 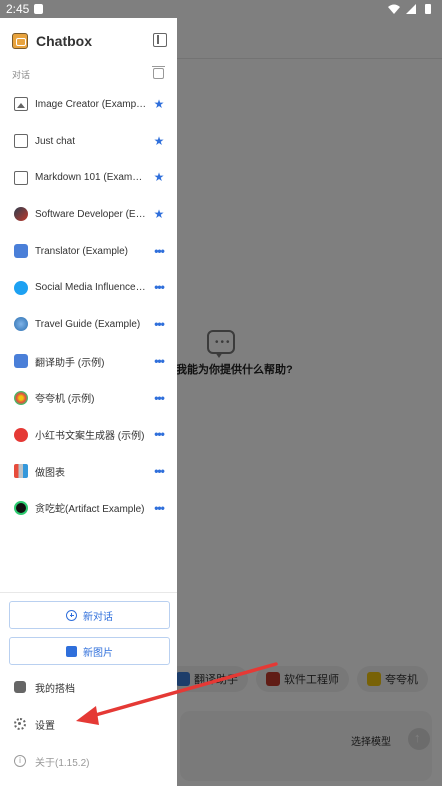 I want to click on globe-avatar-icon, so click(x=21, y=324).